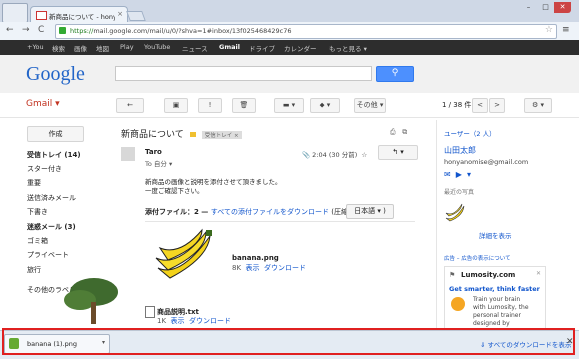 This screenshot has height=359, width=579. I want to click on contact-name: 山田太郎, so click(460, 150).